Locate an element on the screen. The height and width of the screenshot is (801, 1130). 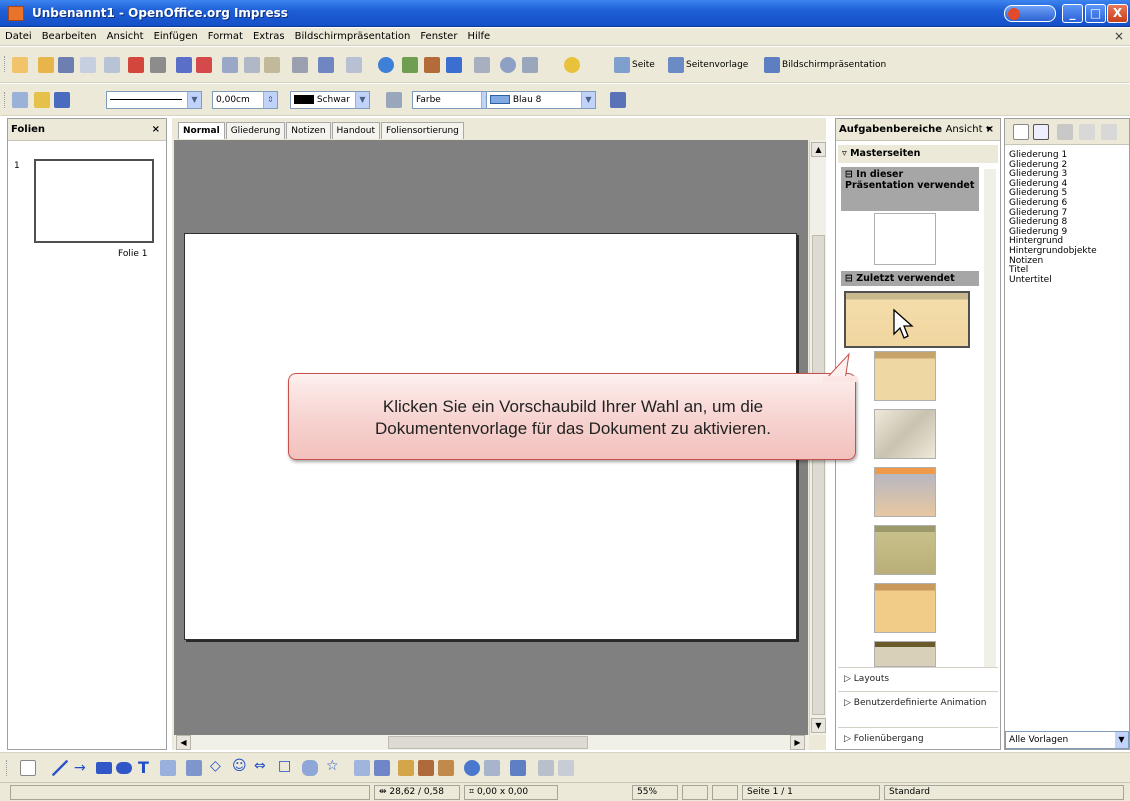
tab-normal: Normal is located at coordinates (201, 130).